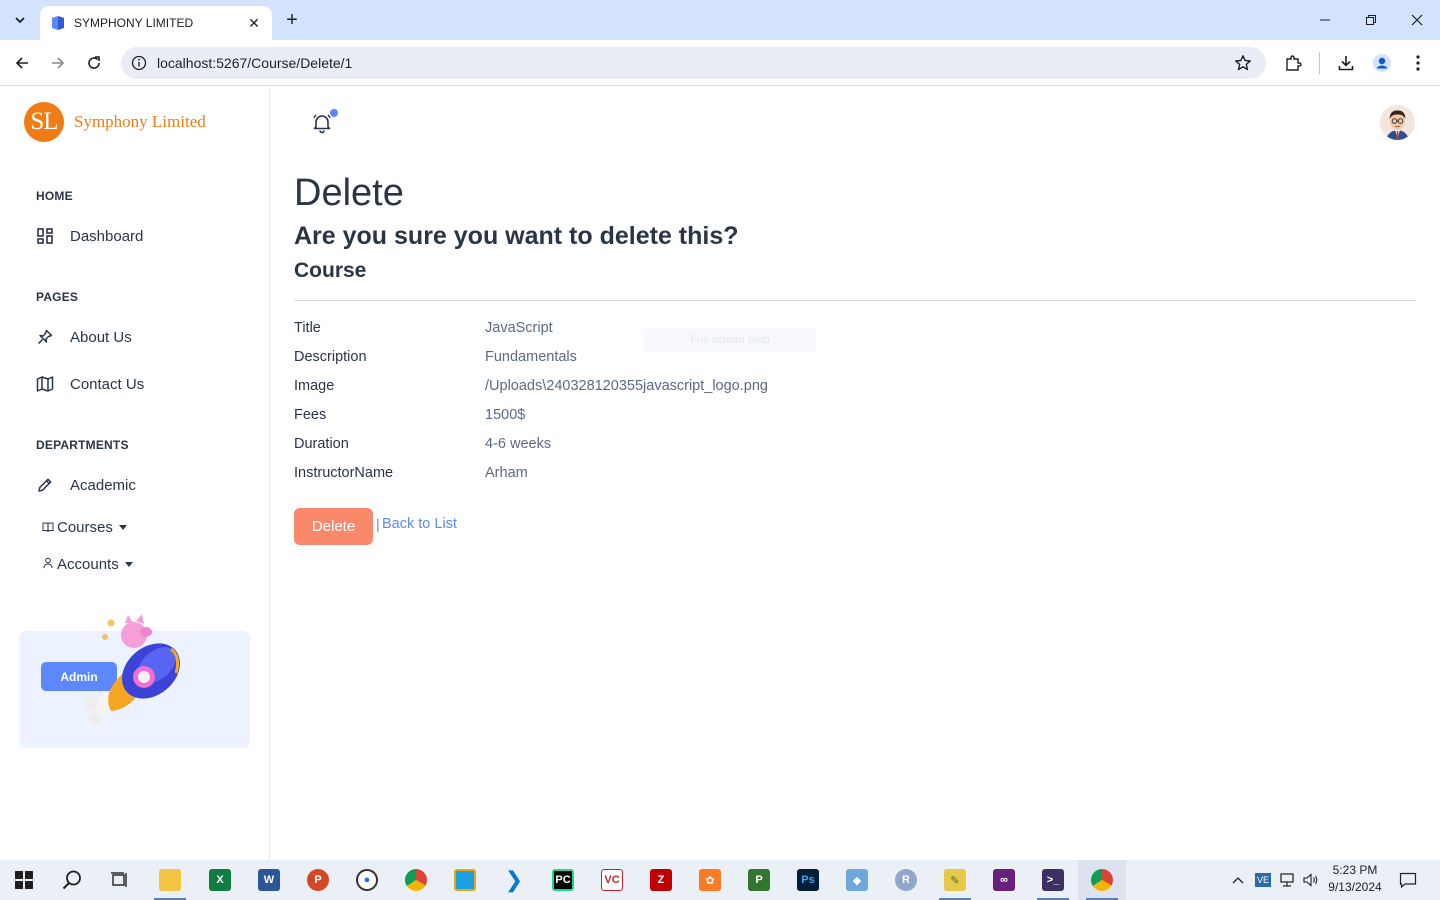 The height and width of the screenshot is (900, 1440). I want to click on windows-start-icon, so click(24, 880).